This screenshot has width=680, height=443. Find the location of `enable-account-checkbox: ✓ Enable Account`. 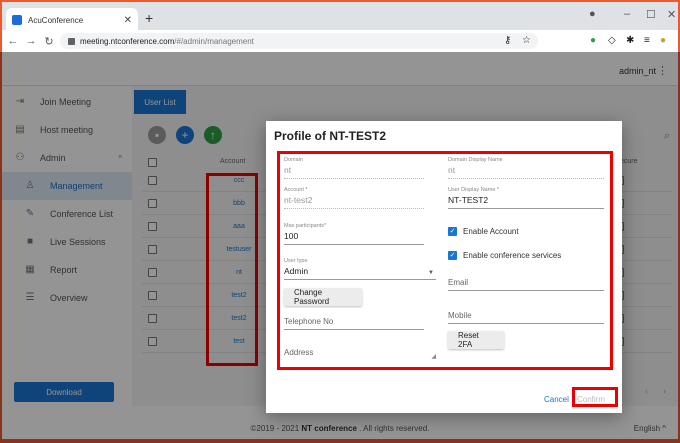

enable-account-checkbox: ✓ Enable Account is located at coordinates (483, 231).